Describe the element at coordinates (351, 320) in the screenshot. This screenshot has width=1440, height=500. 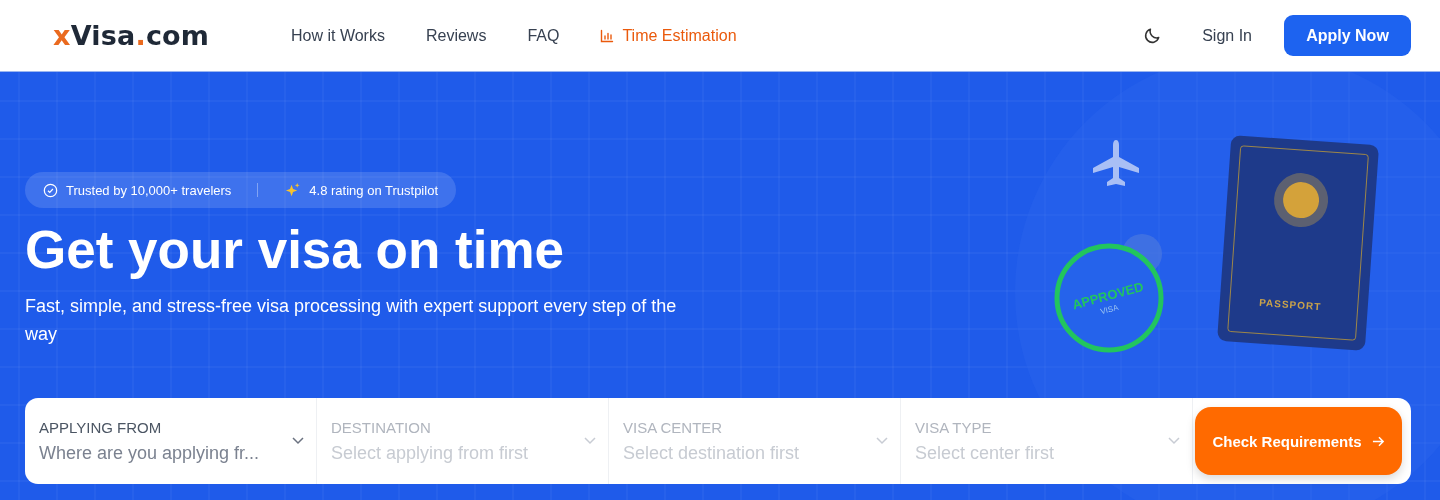
I see `hero-subtitle: Fast, simple, and stress-free visa processing with expert support every step of the way` at that location.